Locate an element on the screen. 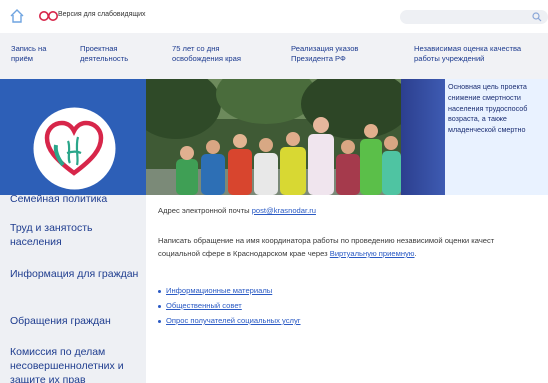 Image resolution: width=548 pixels, height=383 pixels. list-item: Информационные материалы is located at coordinates (215, 290).